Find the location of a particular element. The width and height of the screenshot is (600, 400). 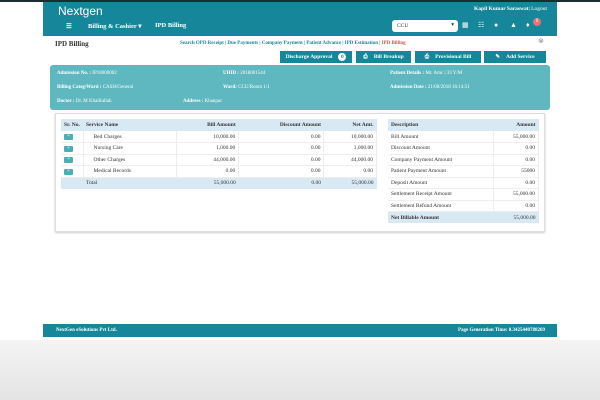

description: Settlement Receipt Amount is located at coordinates (441, 194).